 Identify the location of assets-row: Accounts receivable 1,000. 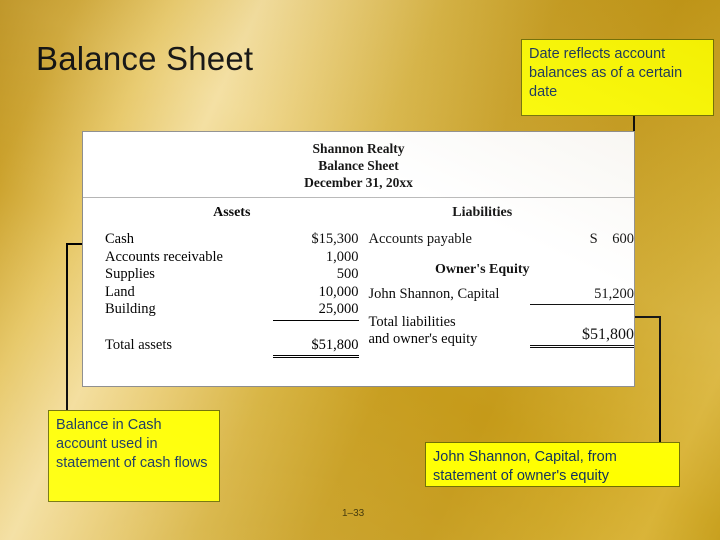
(232, 258).